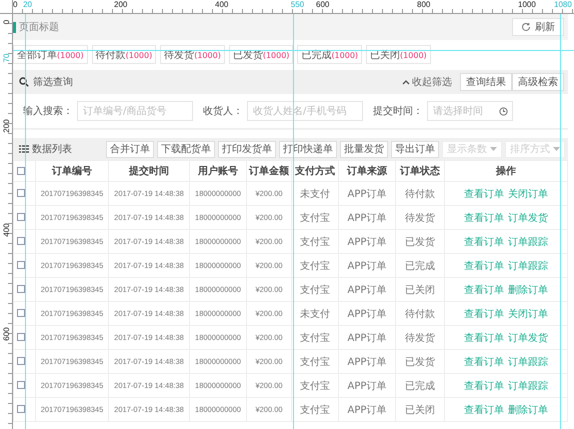  Describe the element at coordinates (14, 27) in the screenshot. I see `accent-bar` at that location.